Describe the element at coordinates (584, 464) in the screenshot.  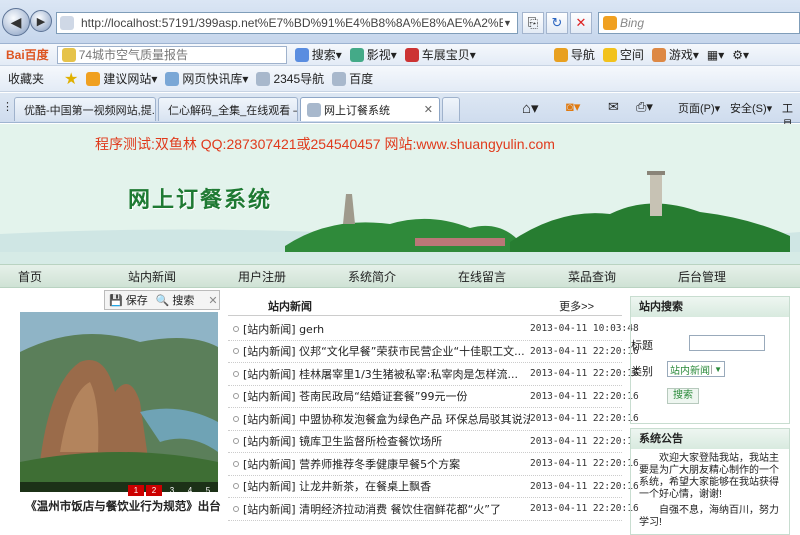
I see `news-date: 2013-04-11 22:20:16` at that location.